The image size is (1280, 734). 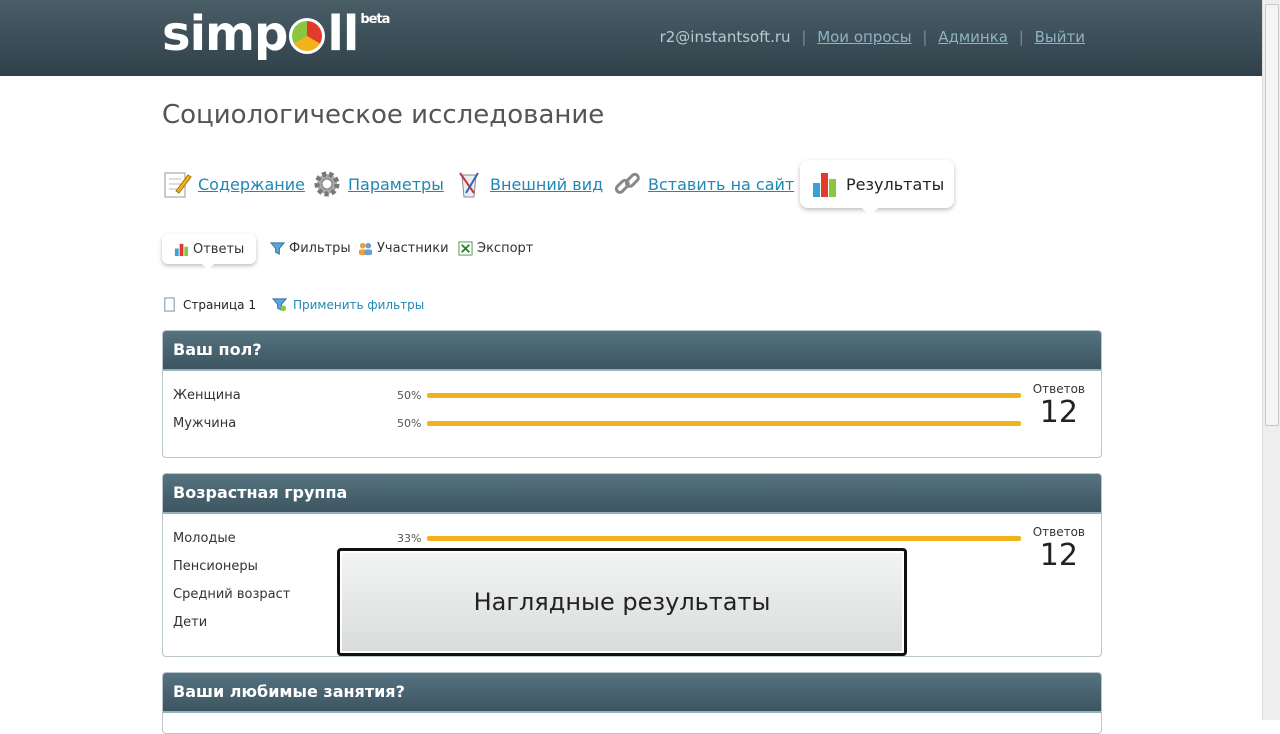 I want to click on caption-overlay: Наглядные результаты, so click(x=622, y=602).